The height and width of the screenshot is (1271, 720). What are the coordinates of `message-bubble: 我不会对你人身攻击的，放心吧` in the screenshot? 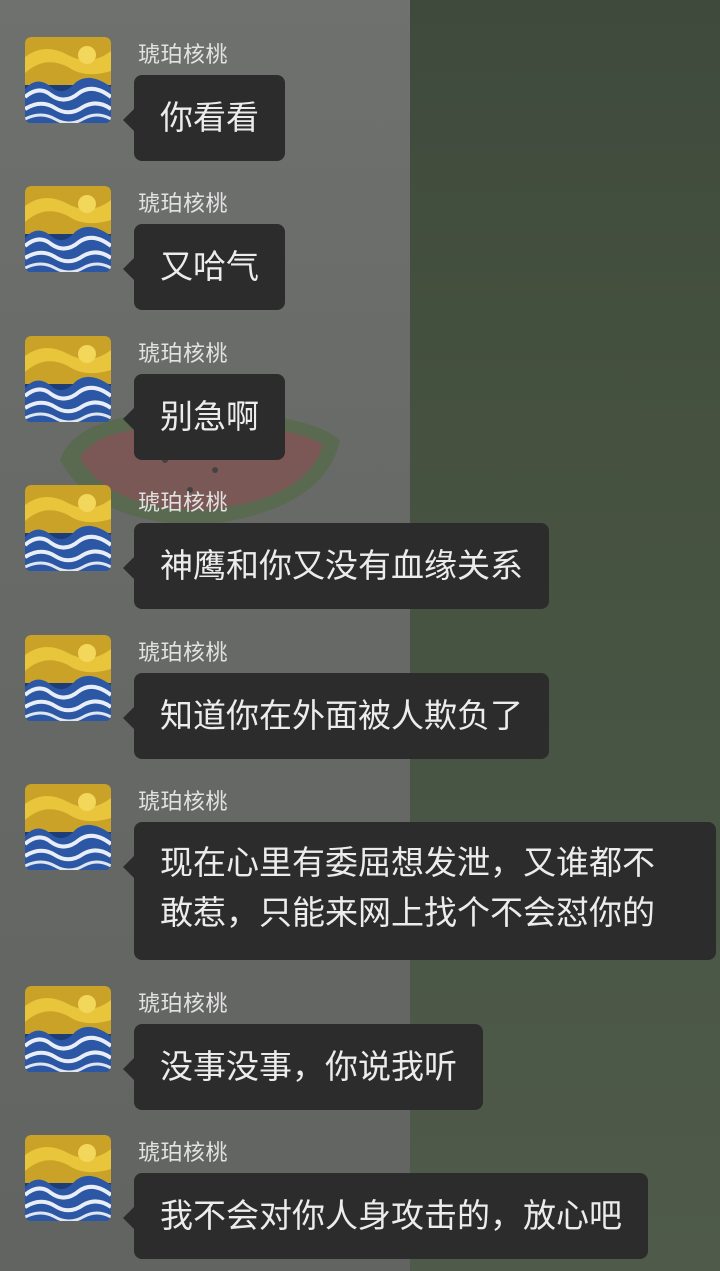 It's located at (385, 1216).